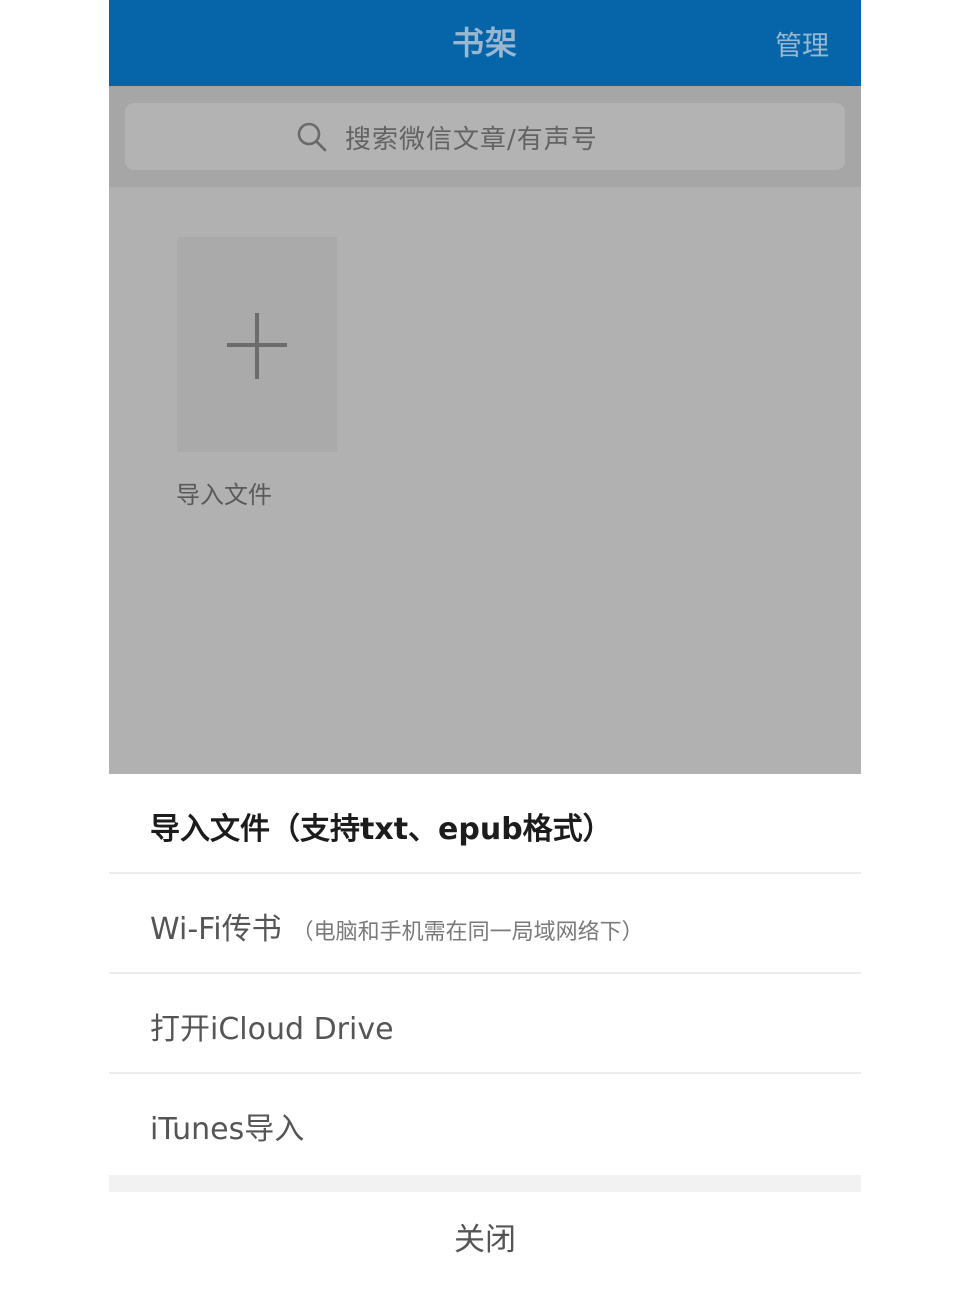 The width and height of the screenshot is (970, 1294). I want to click on page-title: 书架, so click(484, 43).